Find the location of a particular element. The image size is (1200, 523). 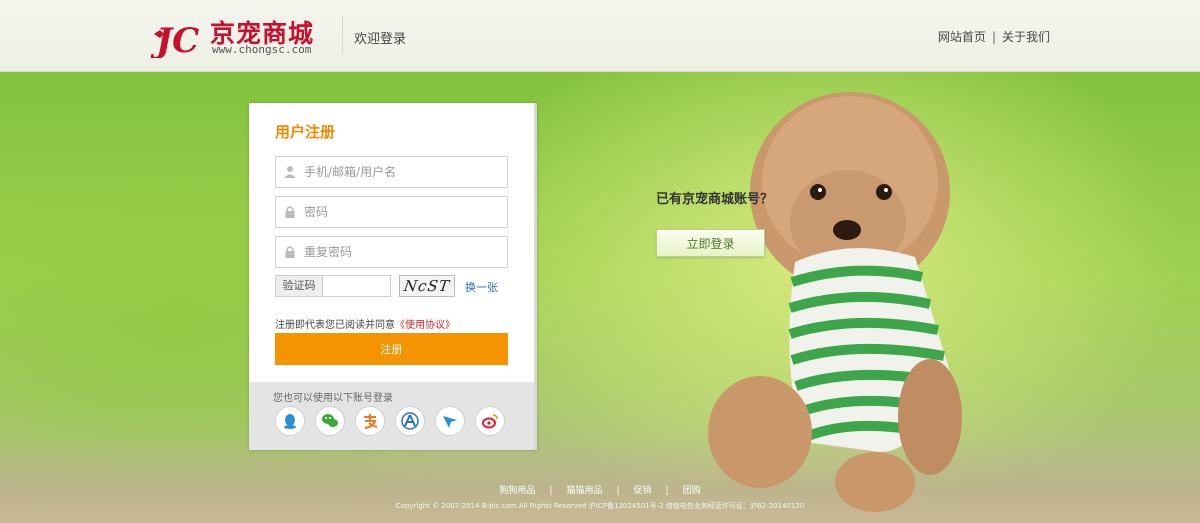

confirm-password-input is located at coordinates (404, 252).